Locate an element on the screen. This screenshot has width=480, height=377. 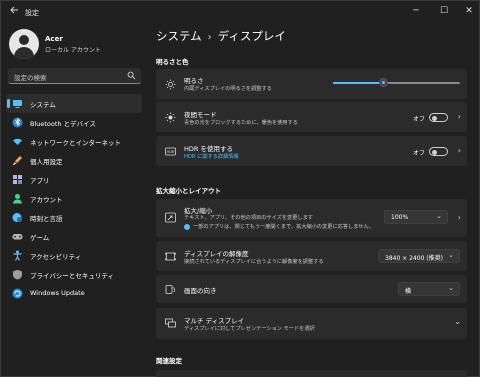
sidebar-item-label: 個人用設定 is located at coordinates (46, 162).